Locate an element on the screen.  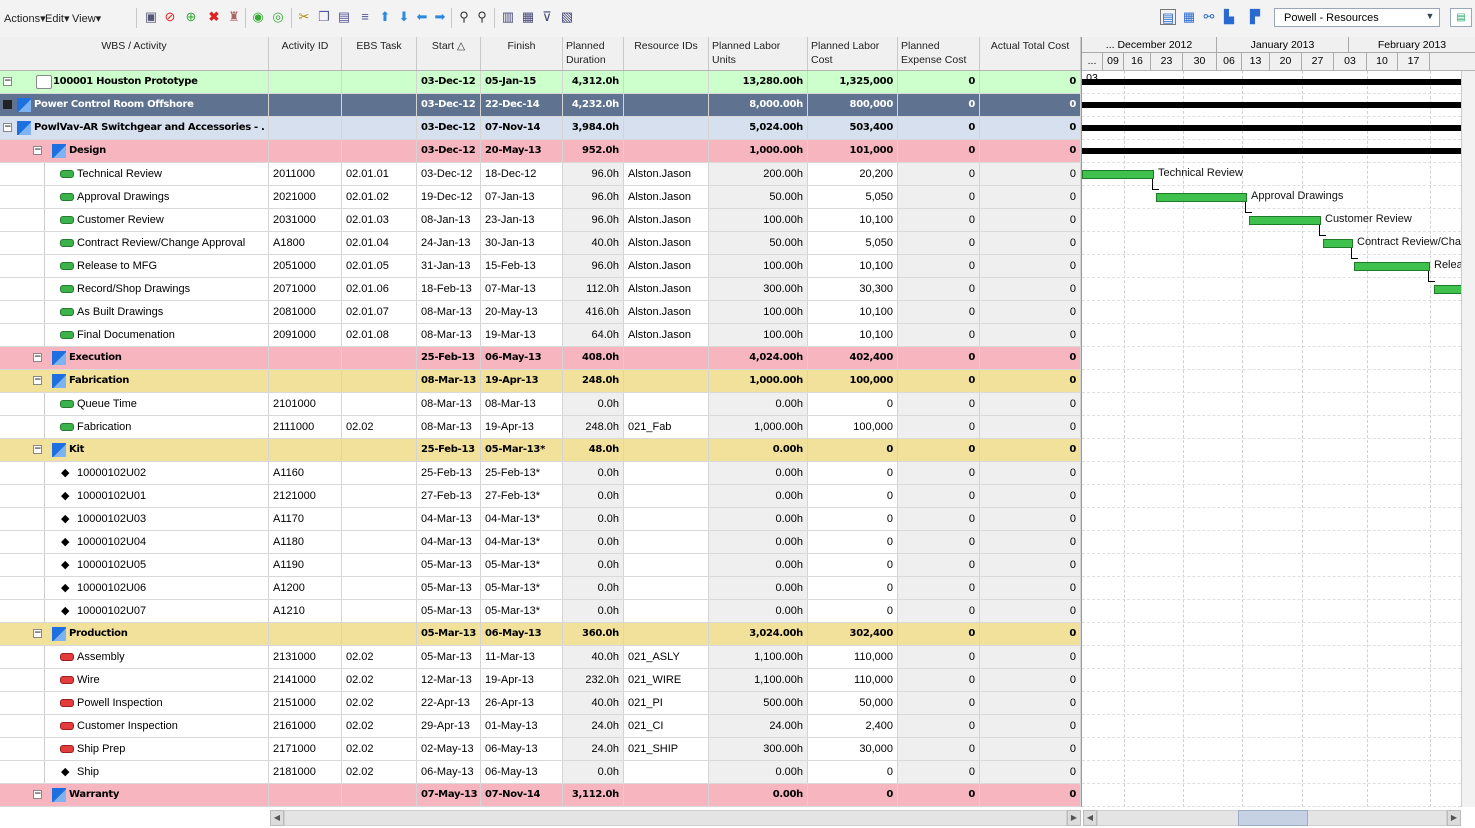
finish-cell: 19-Apr-13 is located at coordinates (522, 680).